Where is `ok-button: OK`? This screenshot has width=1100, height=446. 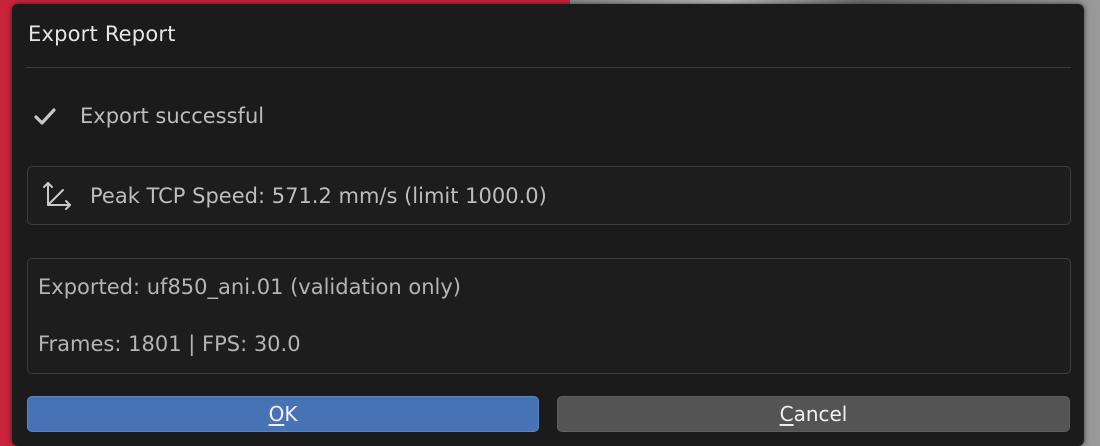 ok-button: OK is located at coordinates (283, 414).